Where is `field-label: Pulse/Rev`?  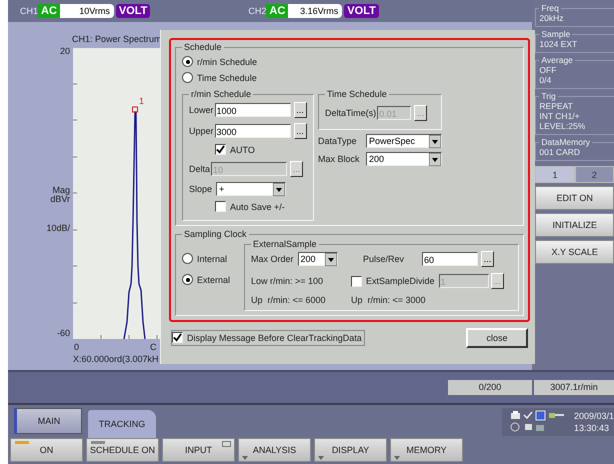
field-label: Pulse/Rev is located at coordinates (384, 259).